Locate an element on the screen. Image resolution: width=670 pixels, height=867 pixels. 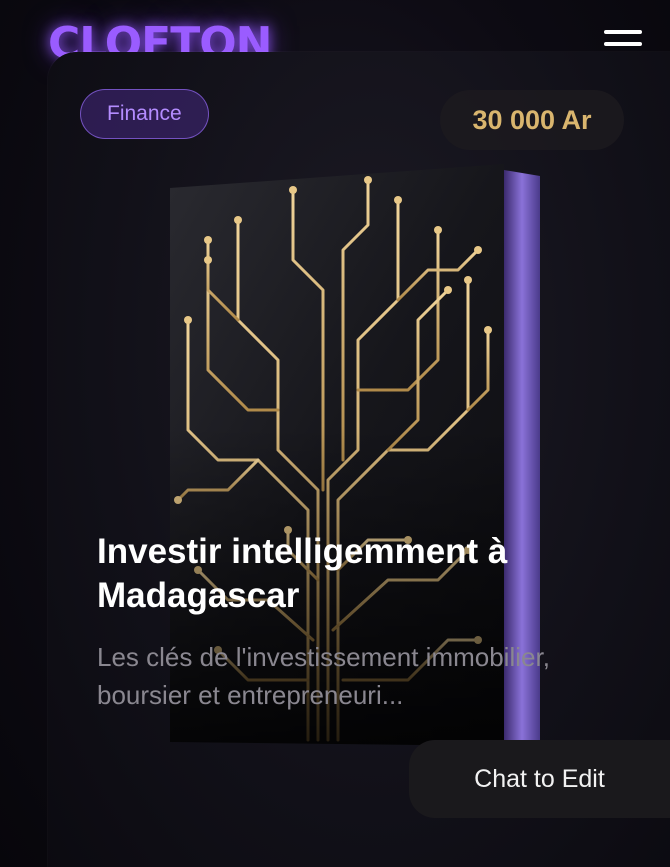
chat-to-edit-button: Chat to Edit is located at coordinates (539, 779).